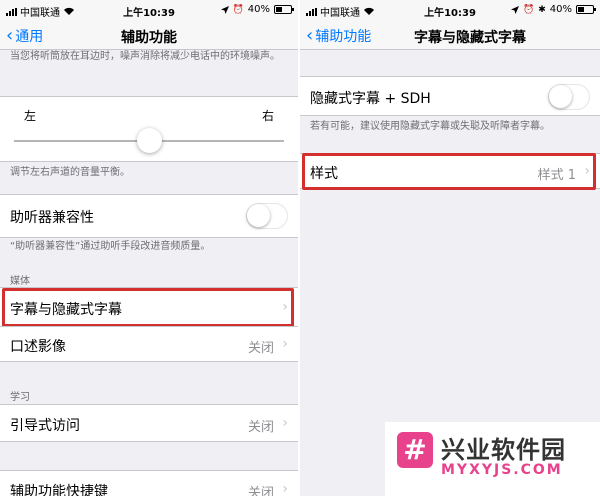 The image size is (600, 496). What do you see at coordinates (542, 9) in the screenshot?
I see `bluetooth-icon: ✱` at bounding box center [542, 9].